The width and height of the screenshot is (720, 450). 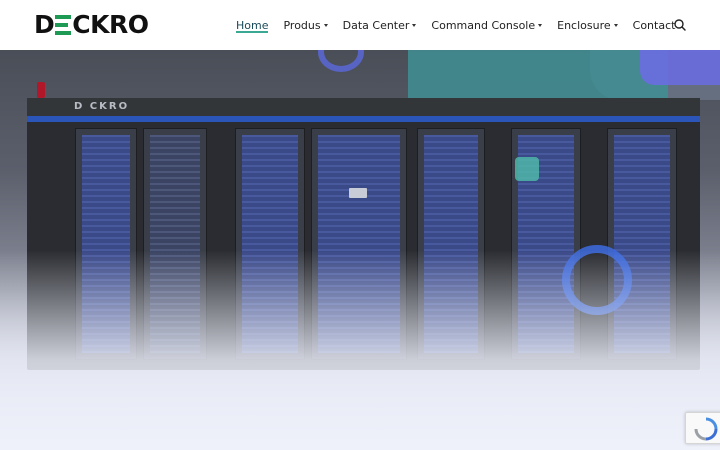 I want to click on nav-label: Home, so click(x=252, y=25).